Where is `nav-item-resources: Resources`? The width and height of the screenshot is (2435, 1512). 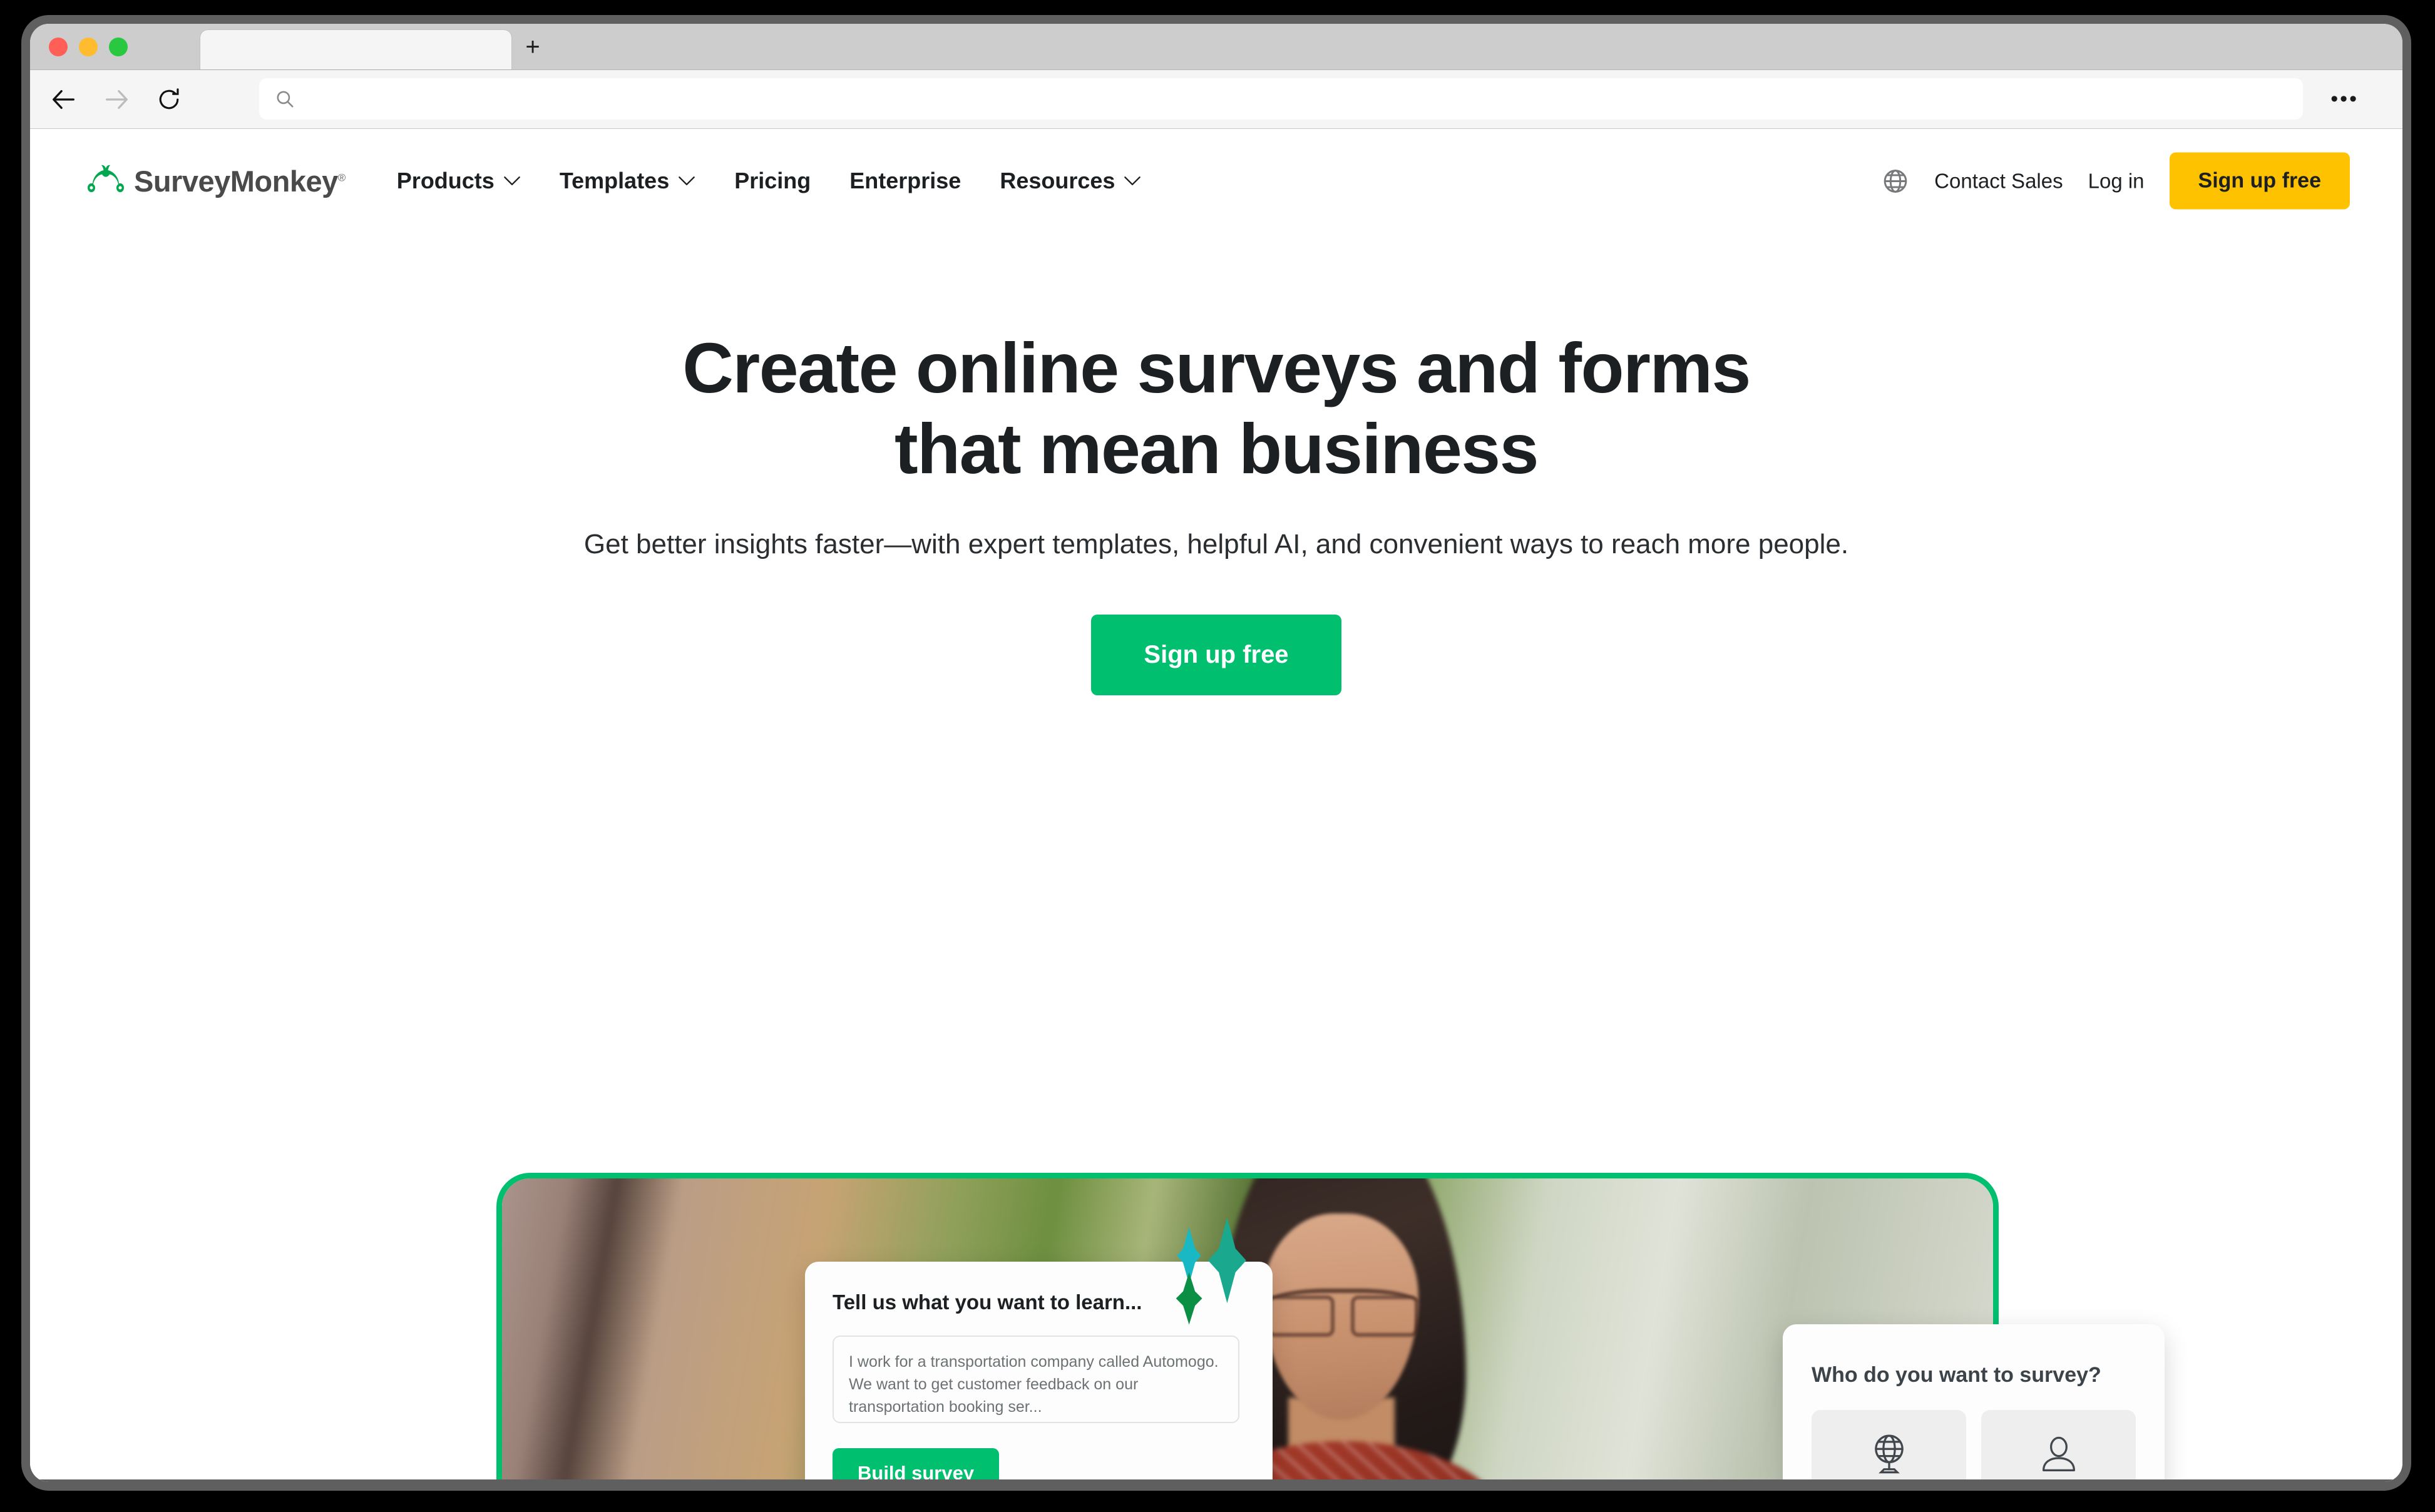
nav-item-resources: Resources is located at coordinates (1071, 181).